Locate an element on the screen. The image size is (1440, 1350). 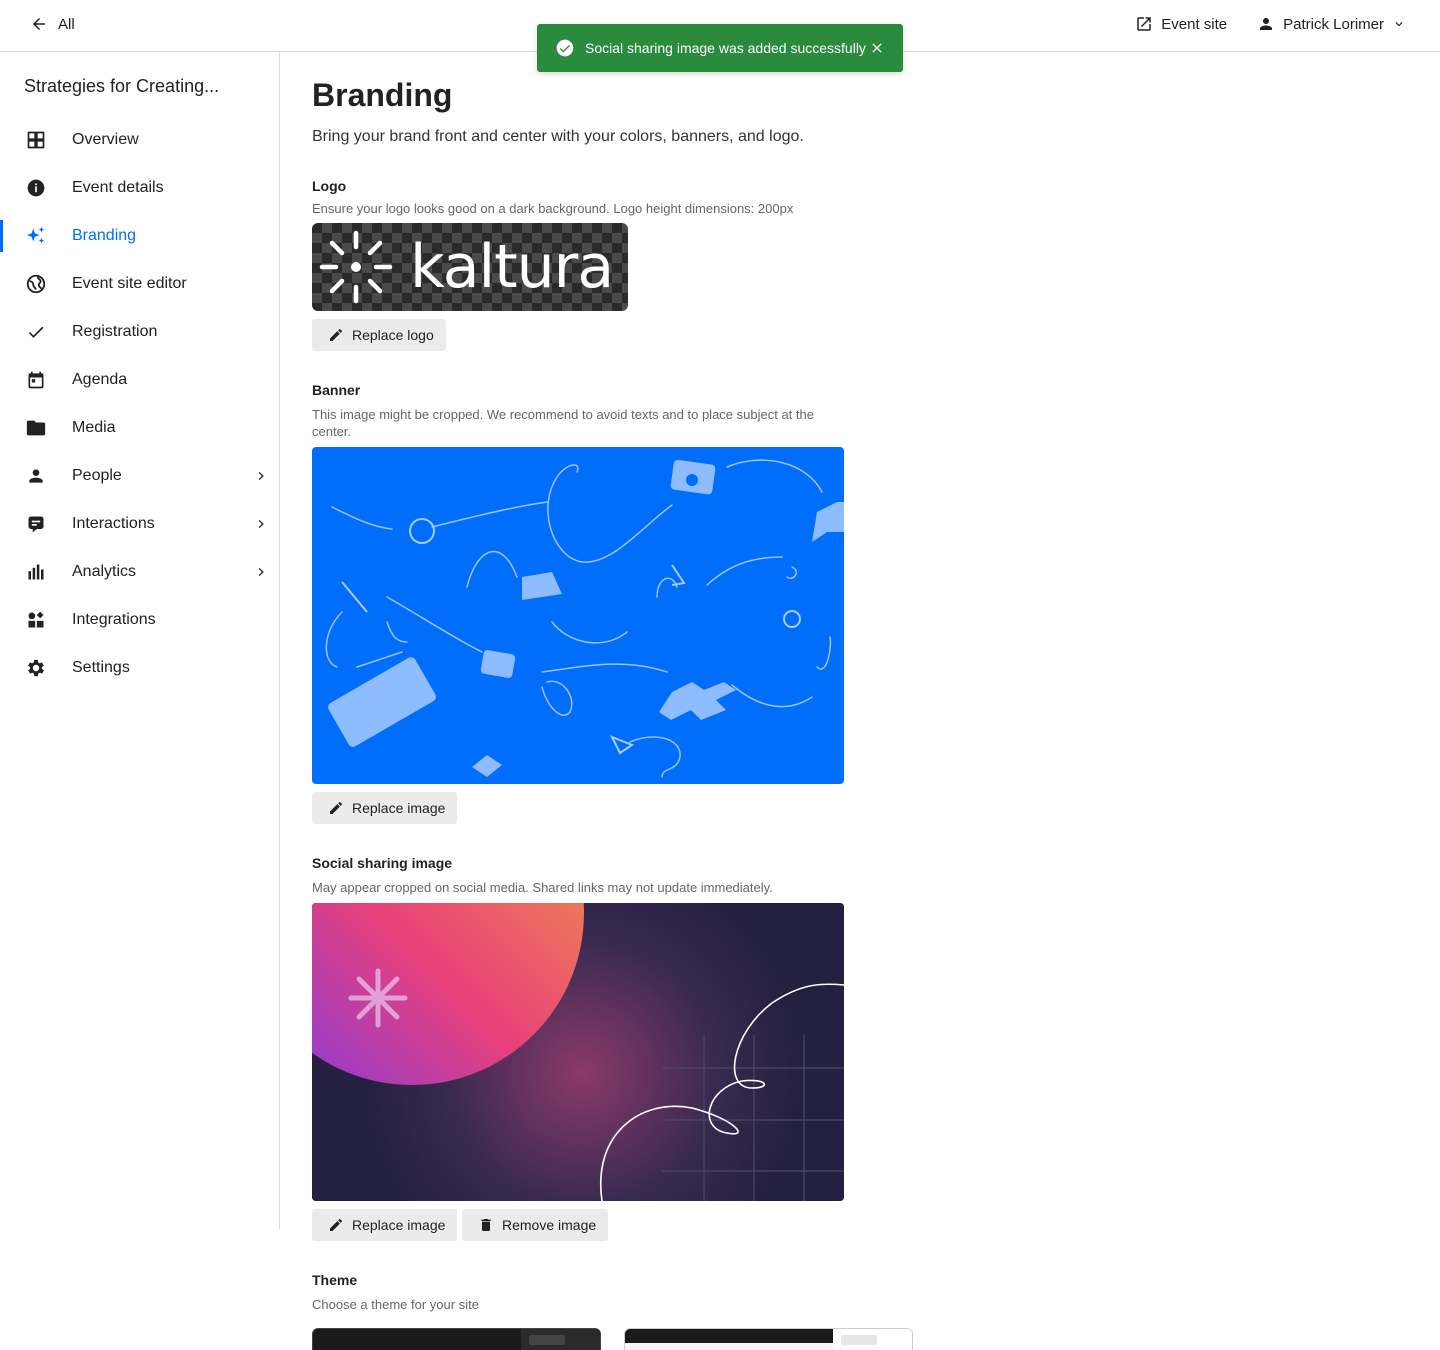
sidebar-item-media: Media is located at coordinates (139, 428).